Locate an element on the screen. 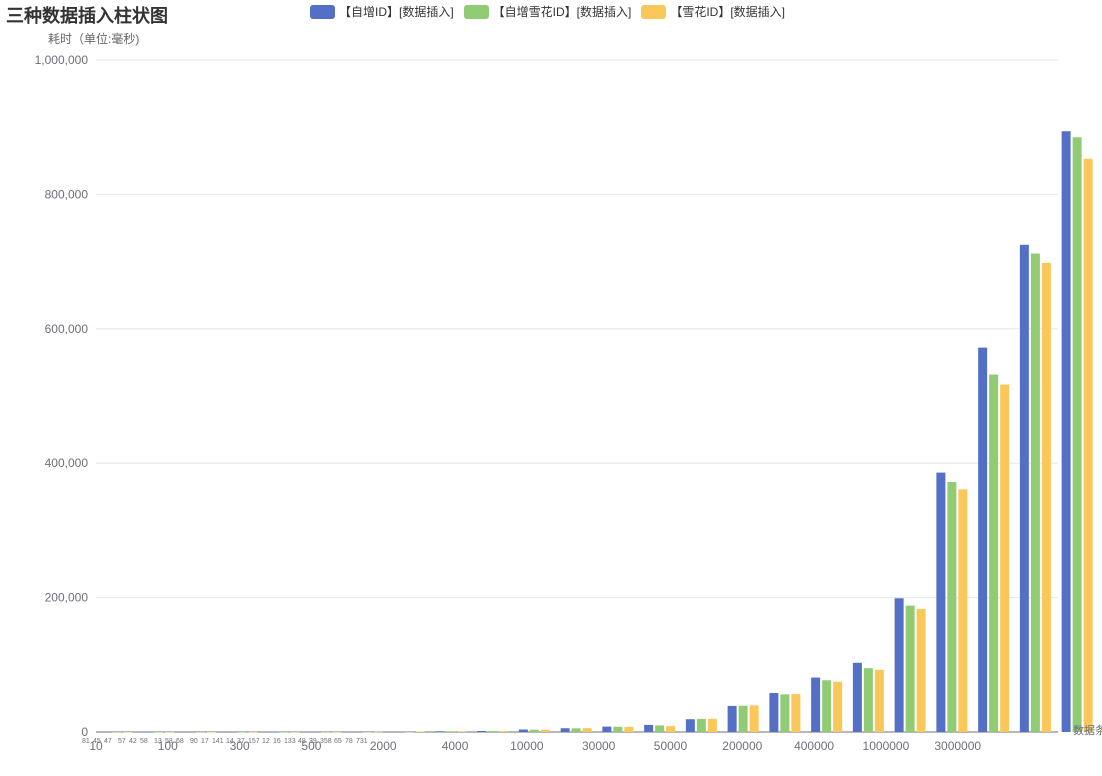 The width and height of the screenshot is (1102, 776). x-tick-label: 10 is located at coordinates (96, 746).